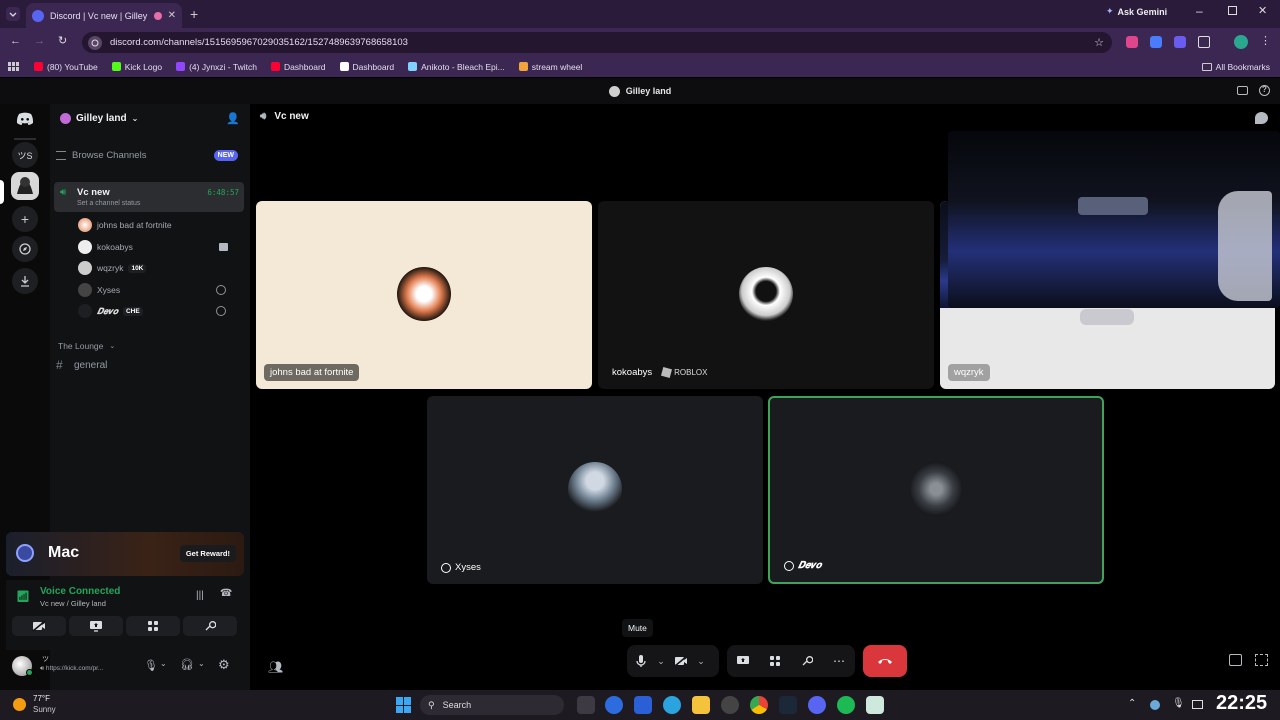 This screenshot has width=1280, height=720. What do you see at coordinates (158, 246) in the screenshot?
I see `voice-user-item: kokoabys` at bounding box center [158, 246].